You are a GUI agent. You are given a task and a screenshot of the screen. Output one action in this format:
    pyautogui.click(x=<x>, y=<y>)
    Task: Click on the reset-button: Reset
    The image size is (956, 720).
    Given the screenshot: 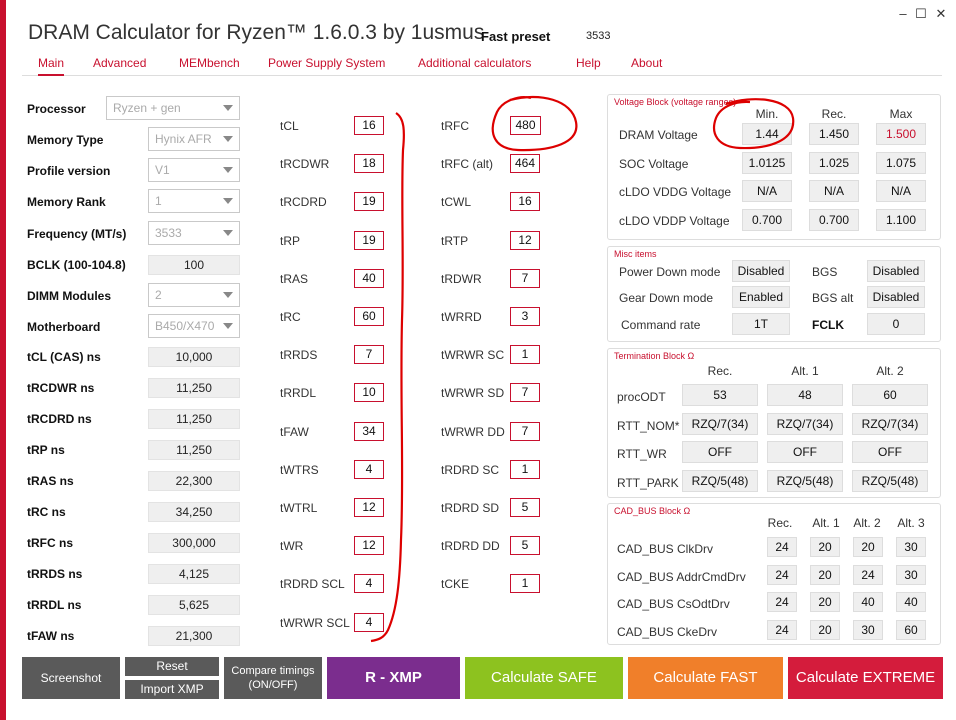 What is the action you would take?
    pyautogui.click(x=172, y=666)
    